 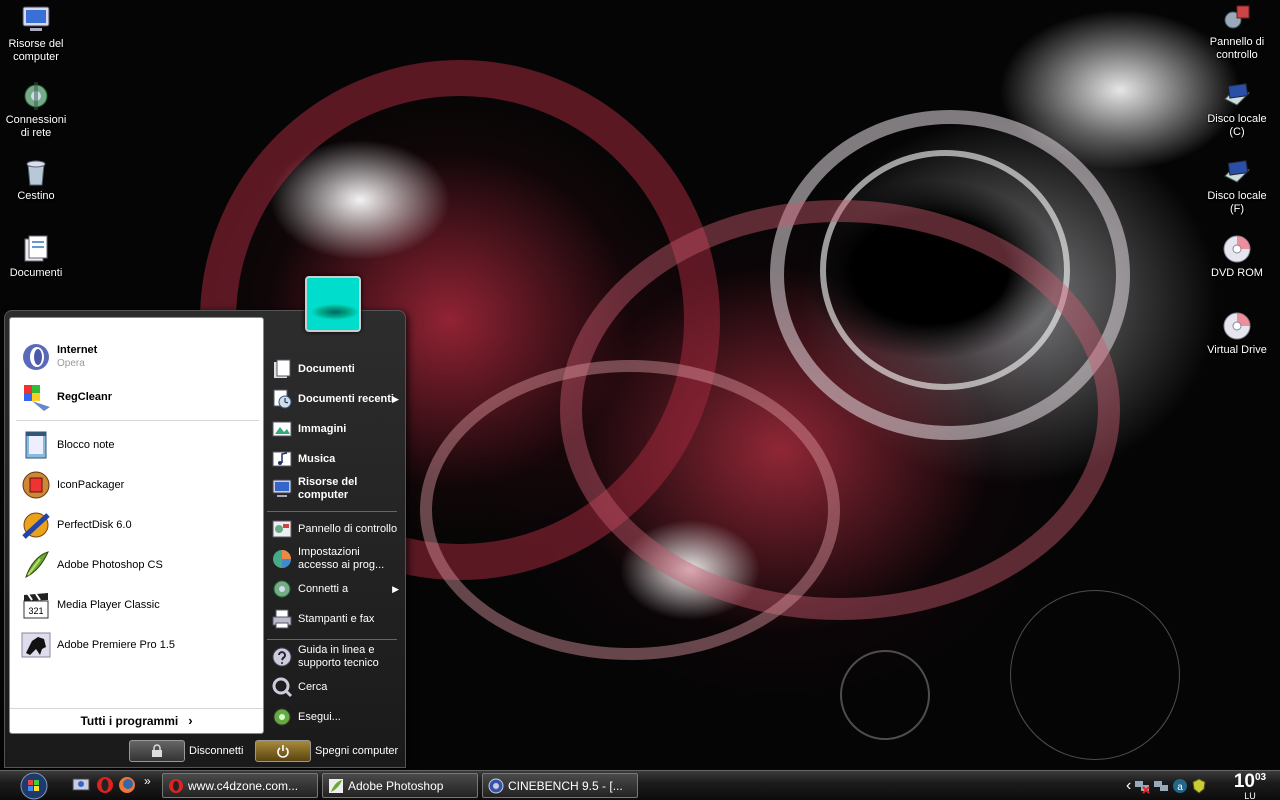 I want to click on windows-logo-icon, so click(x=34, y=786).